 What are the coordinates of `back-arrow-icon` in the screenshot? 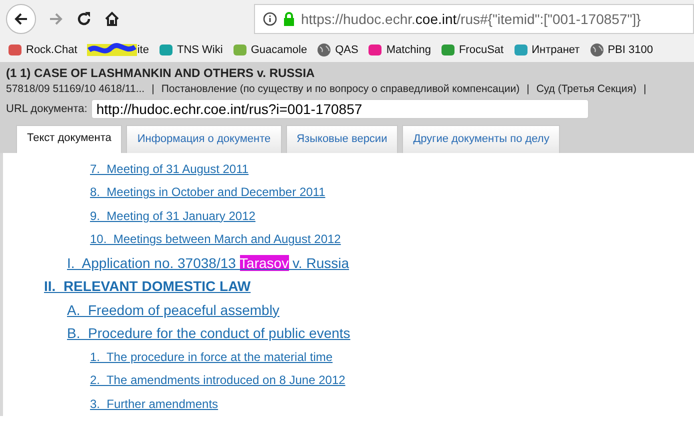 It's located at (21, 19).